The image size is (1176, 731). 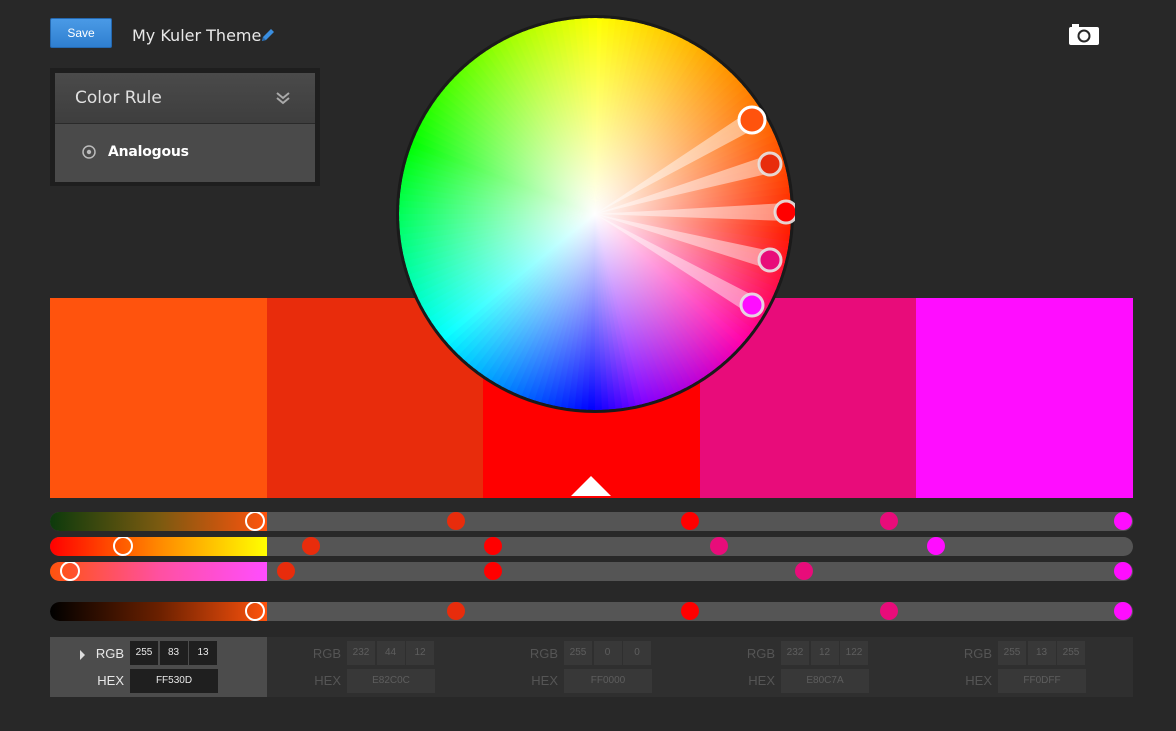 I want to click on theme-title: My Kuler Theme, so click(x=196, y=35).